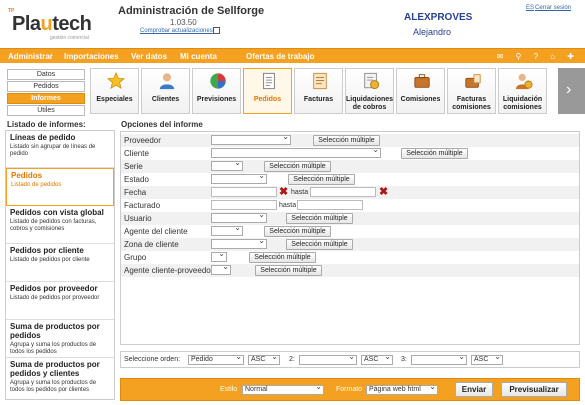 The width and height of the screenshot is (585, 405). I want to click on clear-fecha-desde-icon: ✖, so click(283, 192).